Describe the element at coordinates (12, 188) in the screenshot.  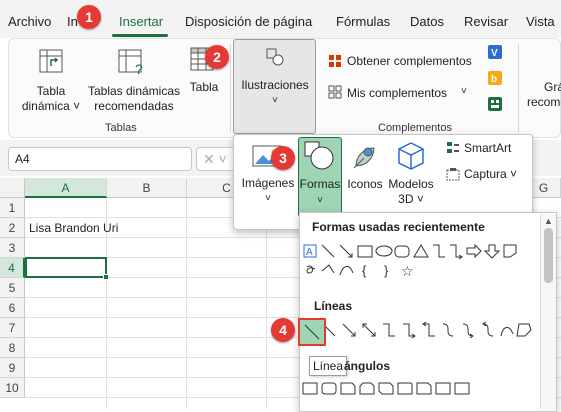
I see `select-all-corner` at that location.